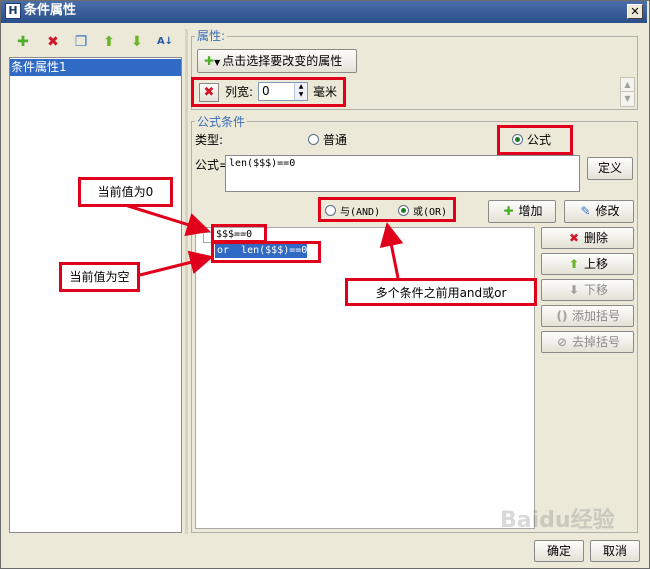 The height and width of the screenshot is (569, 650). I want to click on arrow-to-logic, so click(391, 250).